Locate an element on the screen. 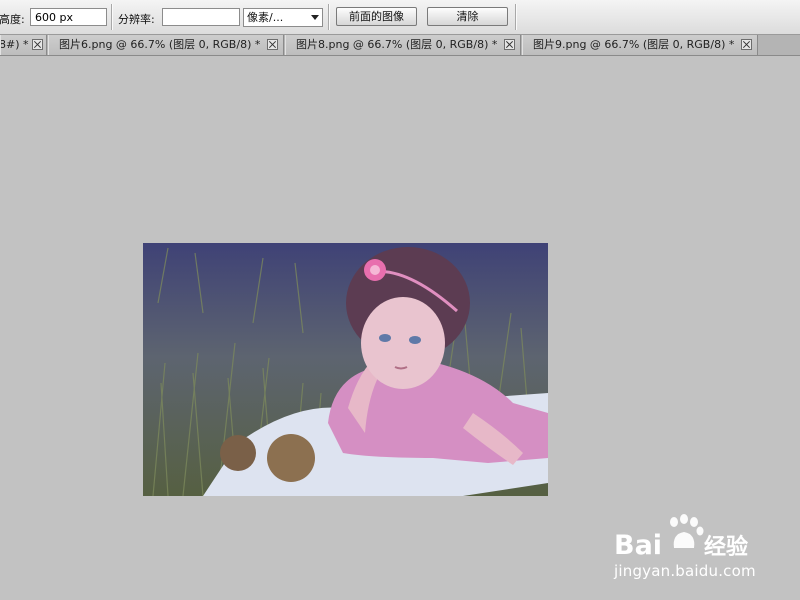  tab-label: 8#) * is located at coordinates (14, 44).